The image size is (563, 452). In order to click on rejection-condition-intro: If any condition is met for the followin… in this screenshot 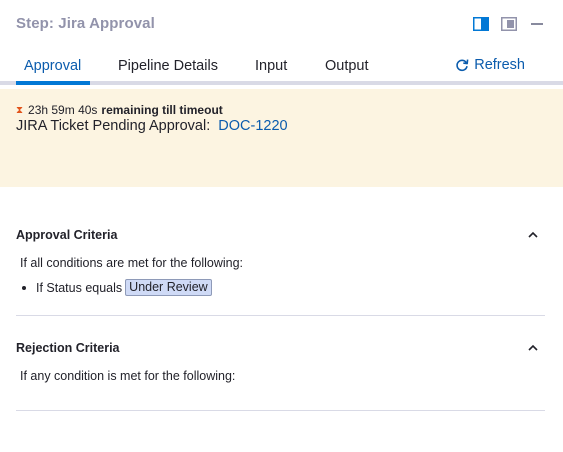, I will do `click(128, 376)`.